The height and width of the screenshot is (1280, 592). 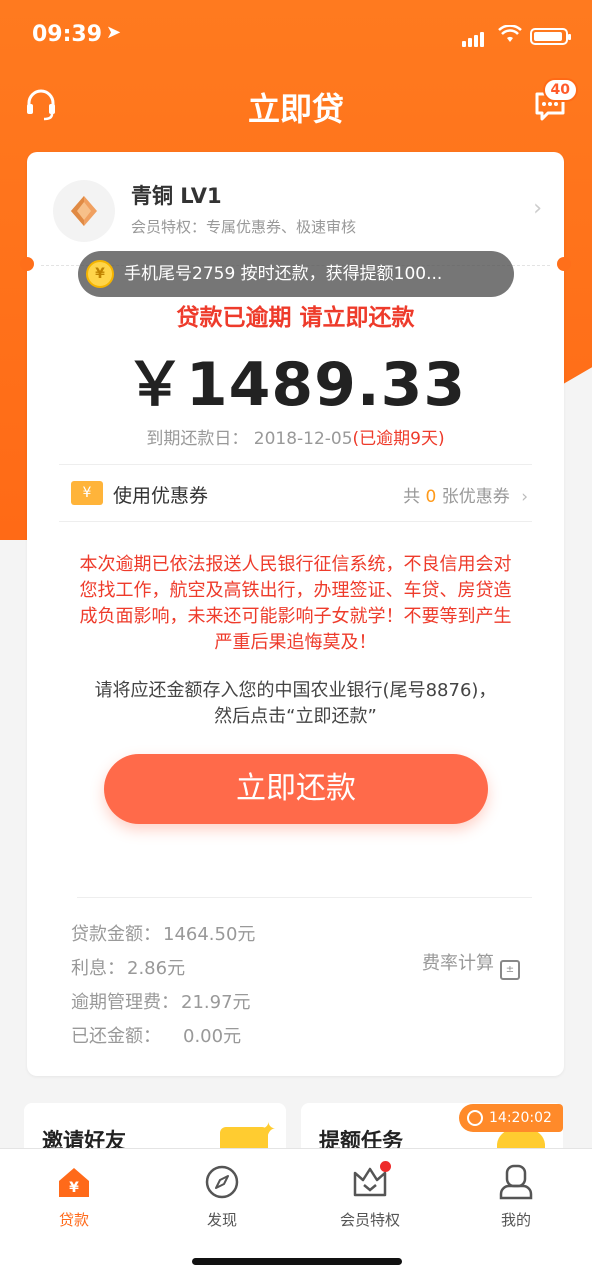 I want to click on repay-instruction: 请将应还金额存入您的中国农业银行(尾号8876)，然后点击“立即还款”, so click(x=295, y=703).